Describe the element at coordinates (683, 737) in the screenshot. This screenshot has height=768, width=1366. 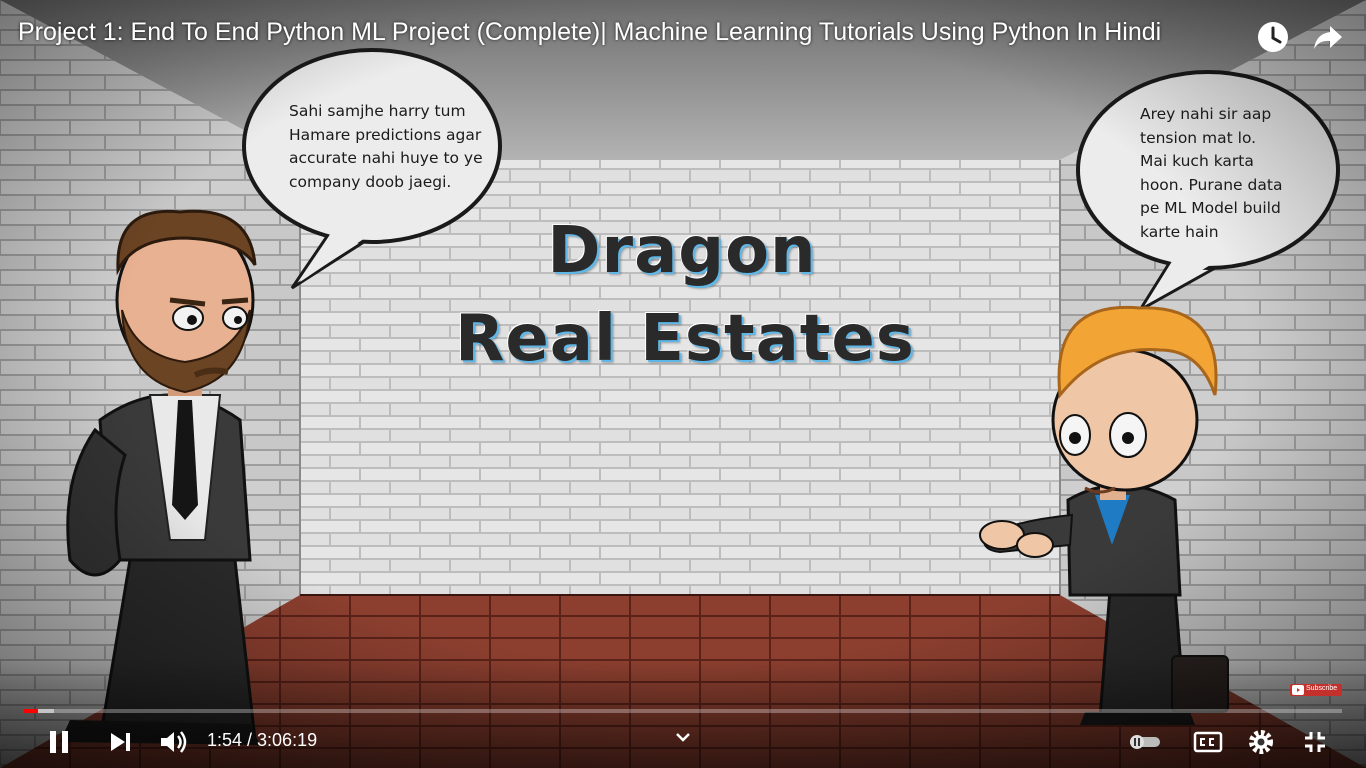
I see `chevron-down-icon` at that location.